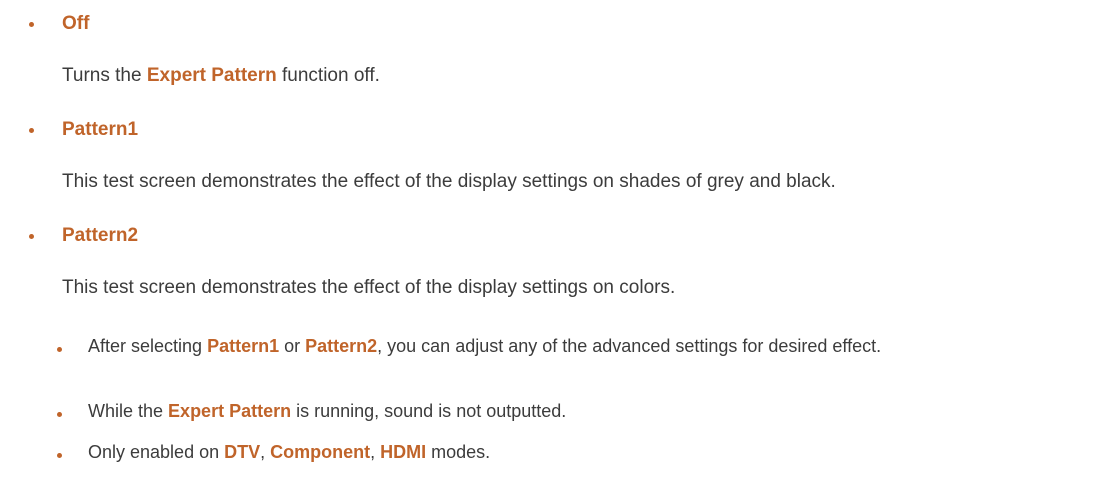  What do you see at coordinates (100, 129) in the screenshot?
I see `option-pattern1-title: Pattern1` at bounding box center [100, 129].